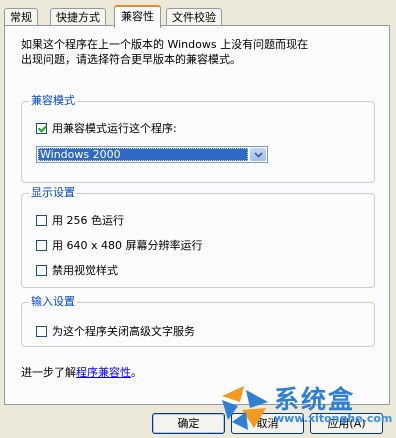 This screenshot has height=438, width=396. I want to click on tab-file-hash: 文件校验, so click(194, 17).